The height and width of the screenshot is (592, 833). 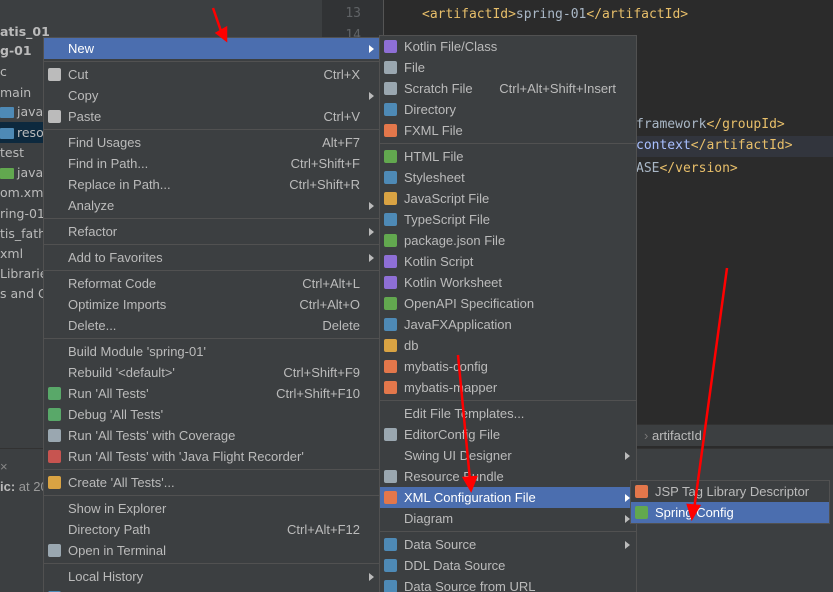 I want to click on menu-item-label: Resource Bundle, so click(x=454, y=476).